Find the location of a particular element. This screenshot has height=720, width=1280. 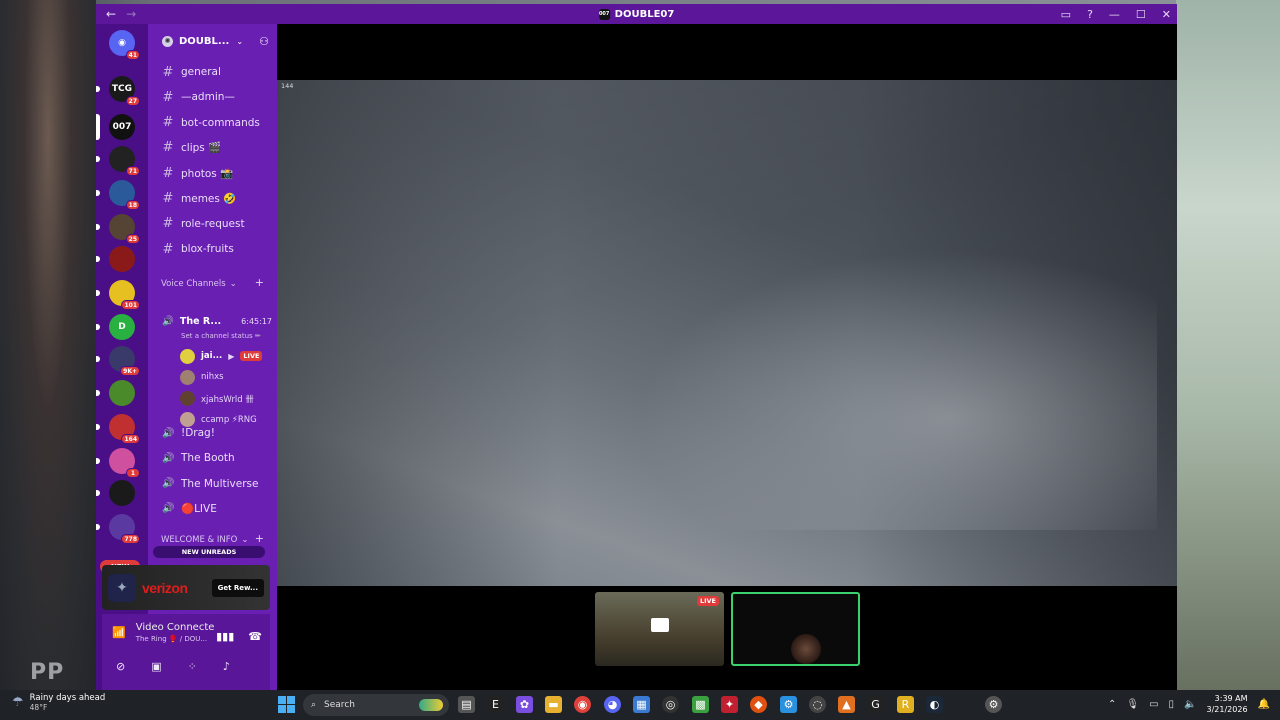

windows-start-icon is located at coordinates (286, 704).